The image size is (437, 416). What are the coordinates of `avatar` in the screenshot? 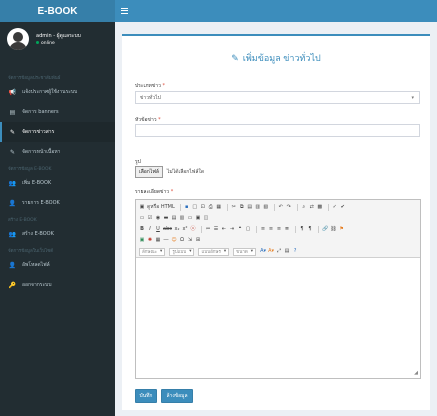 It's located at (18, 39).